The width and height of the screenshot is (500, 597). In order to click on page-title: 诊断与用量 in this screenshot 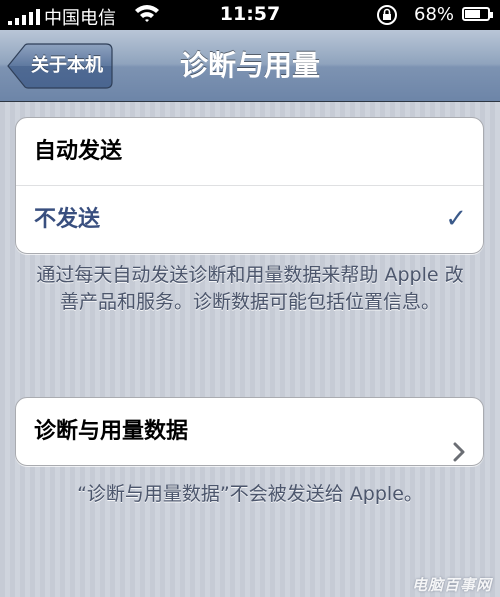, I will do `click(249, 65)`.